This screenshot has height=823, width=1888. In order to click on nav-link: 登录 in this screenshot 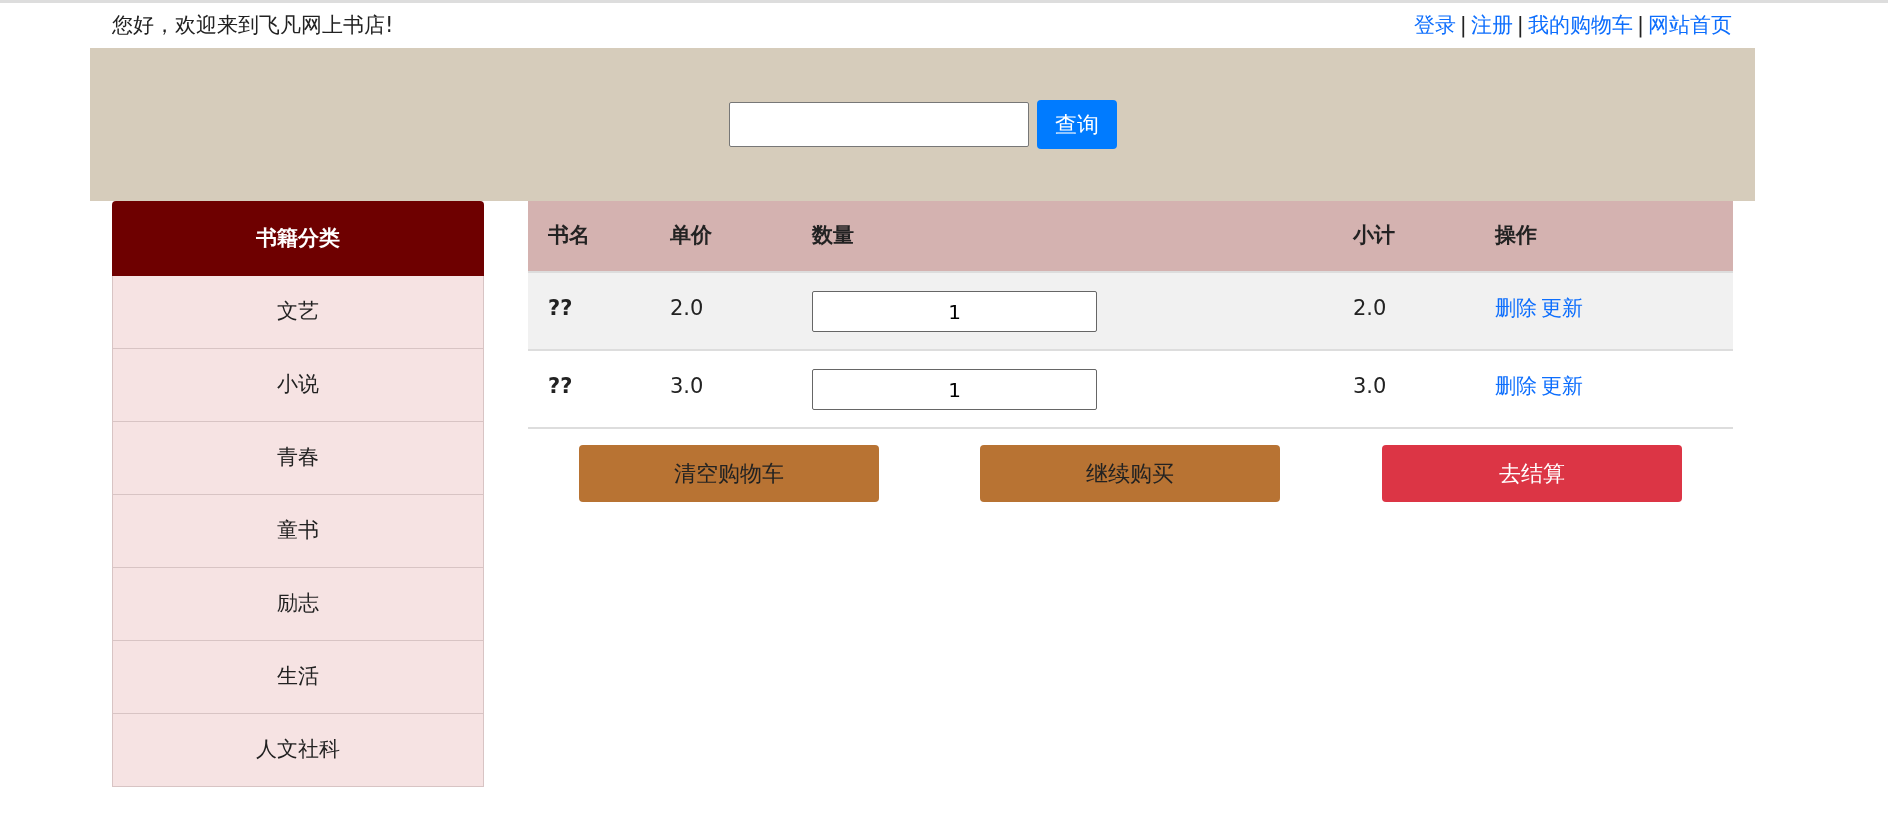, I will do `click(1434, 24)`.